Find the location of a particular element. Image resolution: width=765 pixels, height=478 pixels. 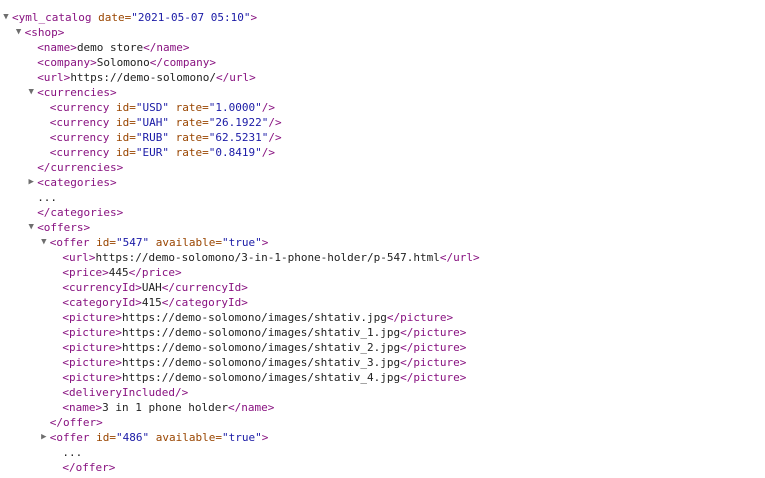

xml-text: https://demo-solomono/ is located at coordinates (143, 77).